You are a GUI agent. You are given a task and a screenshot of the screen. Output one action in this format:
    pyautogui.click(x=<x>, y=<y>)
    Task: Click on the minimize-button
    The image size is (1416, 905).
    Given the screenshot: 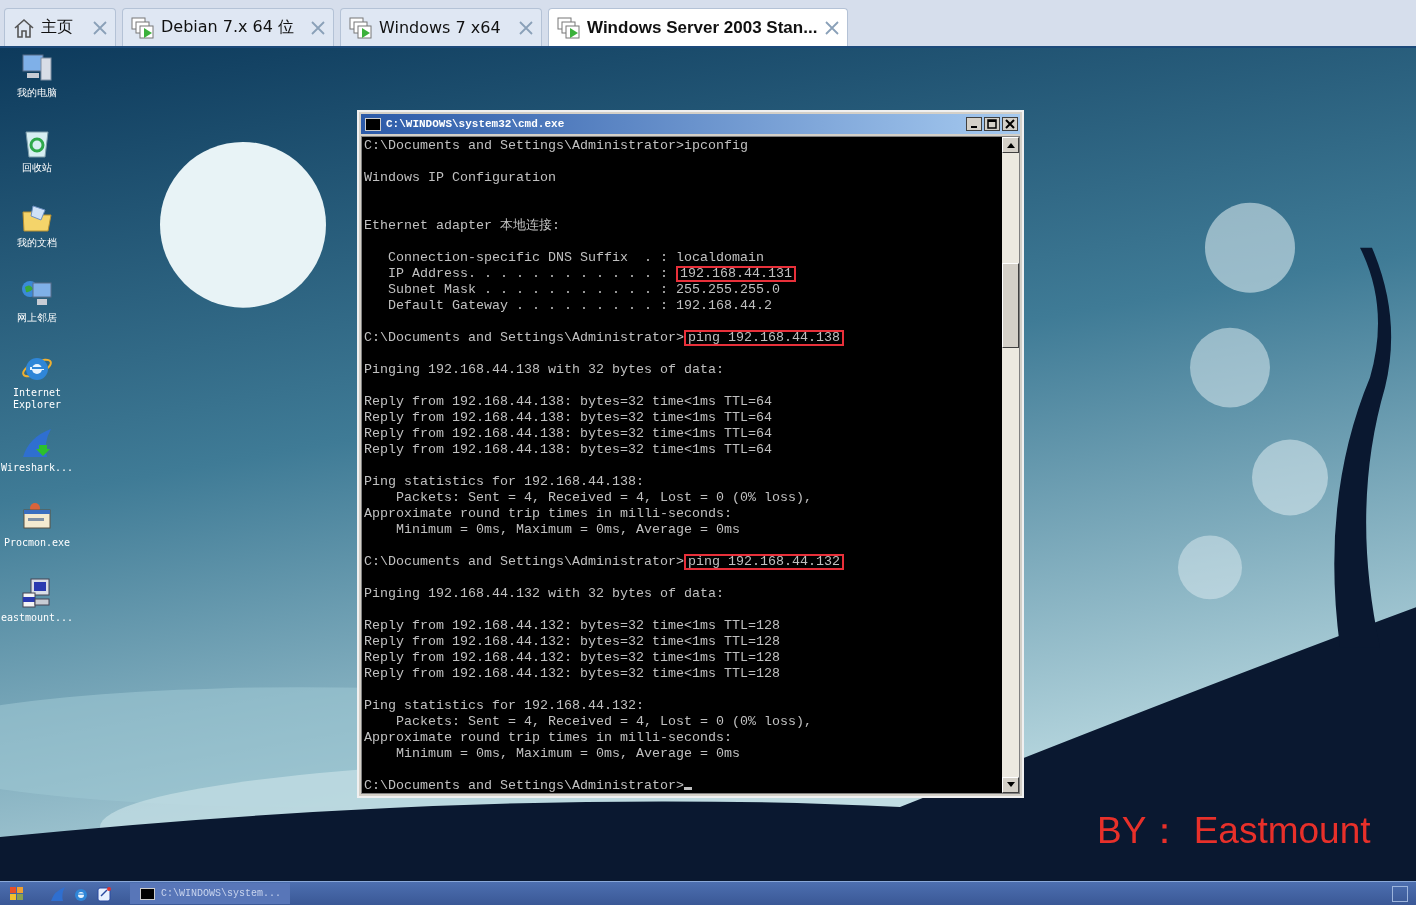 What is the action you would take?
    pyautogui.click(x=974, y=124)
    